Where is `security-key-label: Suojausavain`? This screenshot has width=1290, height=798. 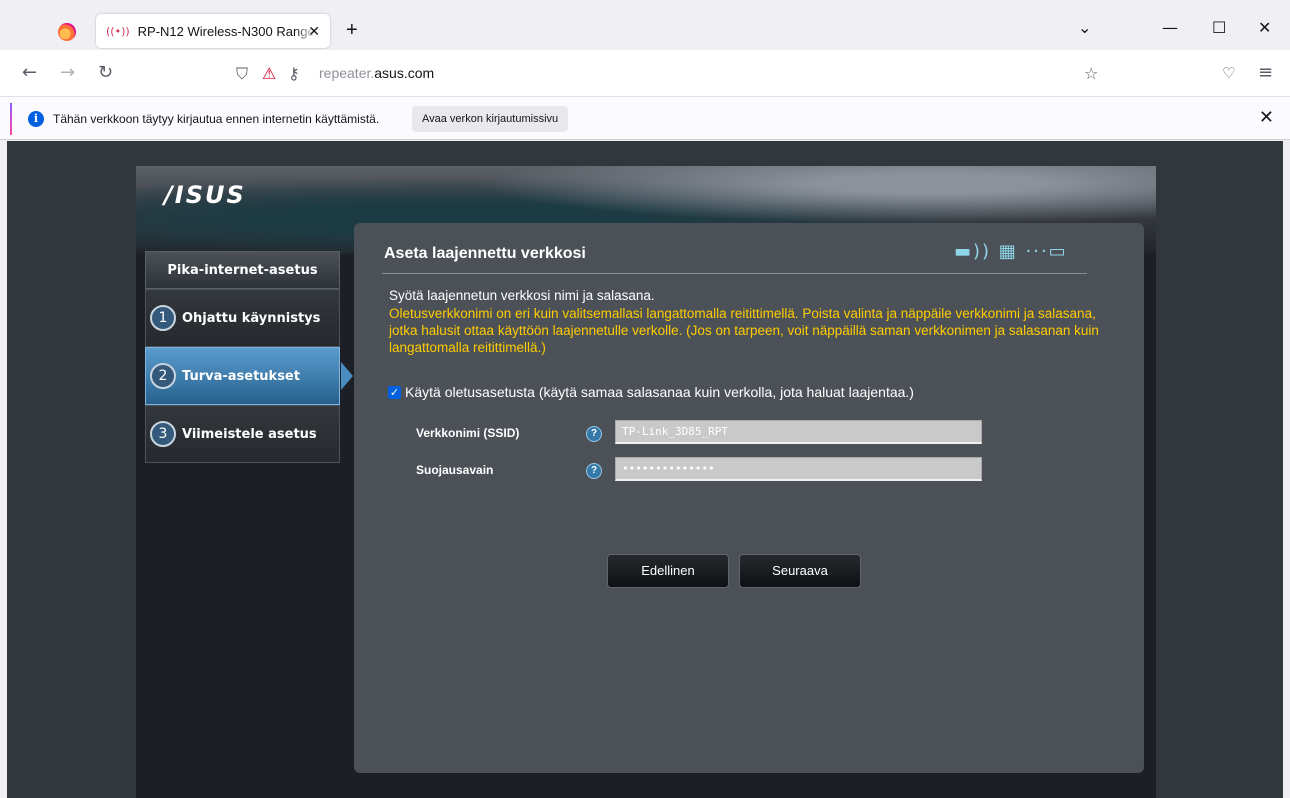
security-key-label: Suojausavain is located at coordinates (455, 470).